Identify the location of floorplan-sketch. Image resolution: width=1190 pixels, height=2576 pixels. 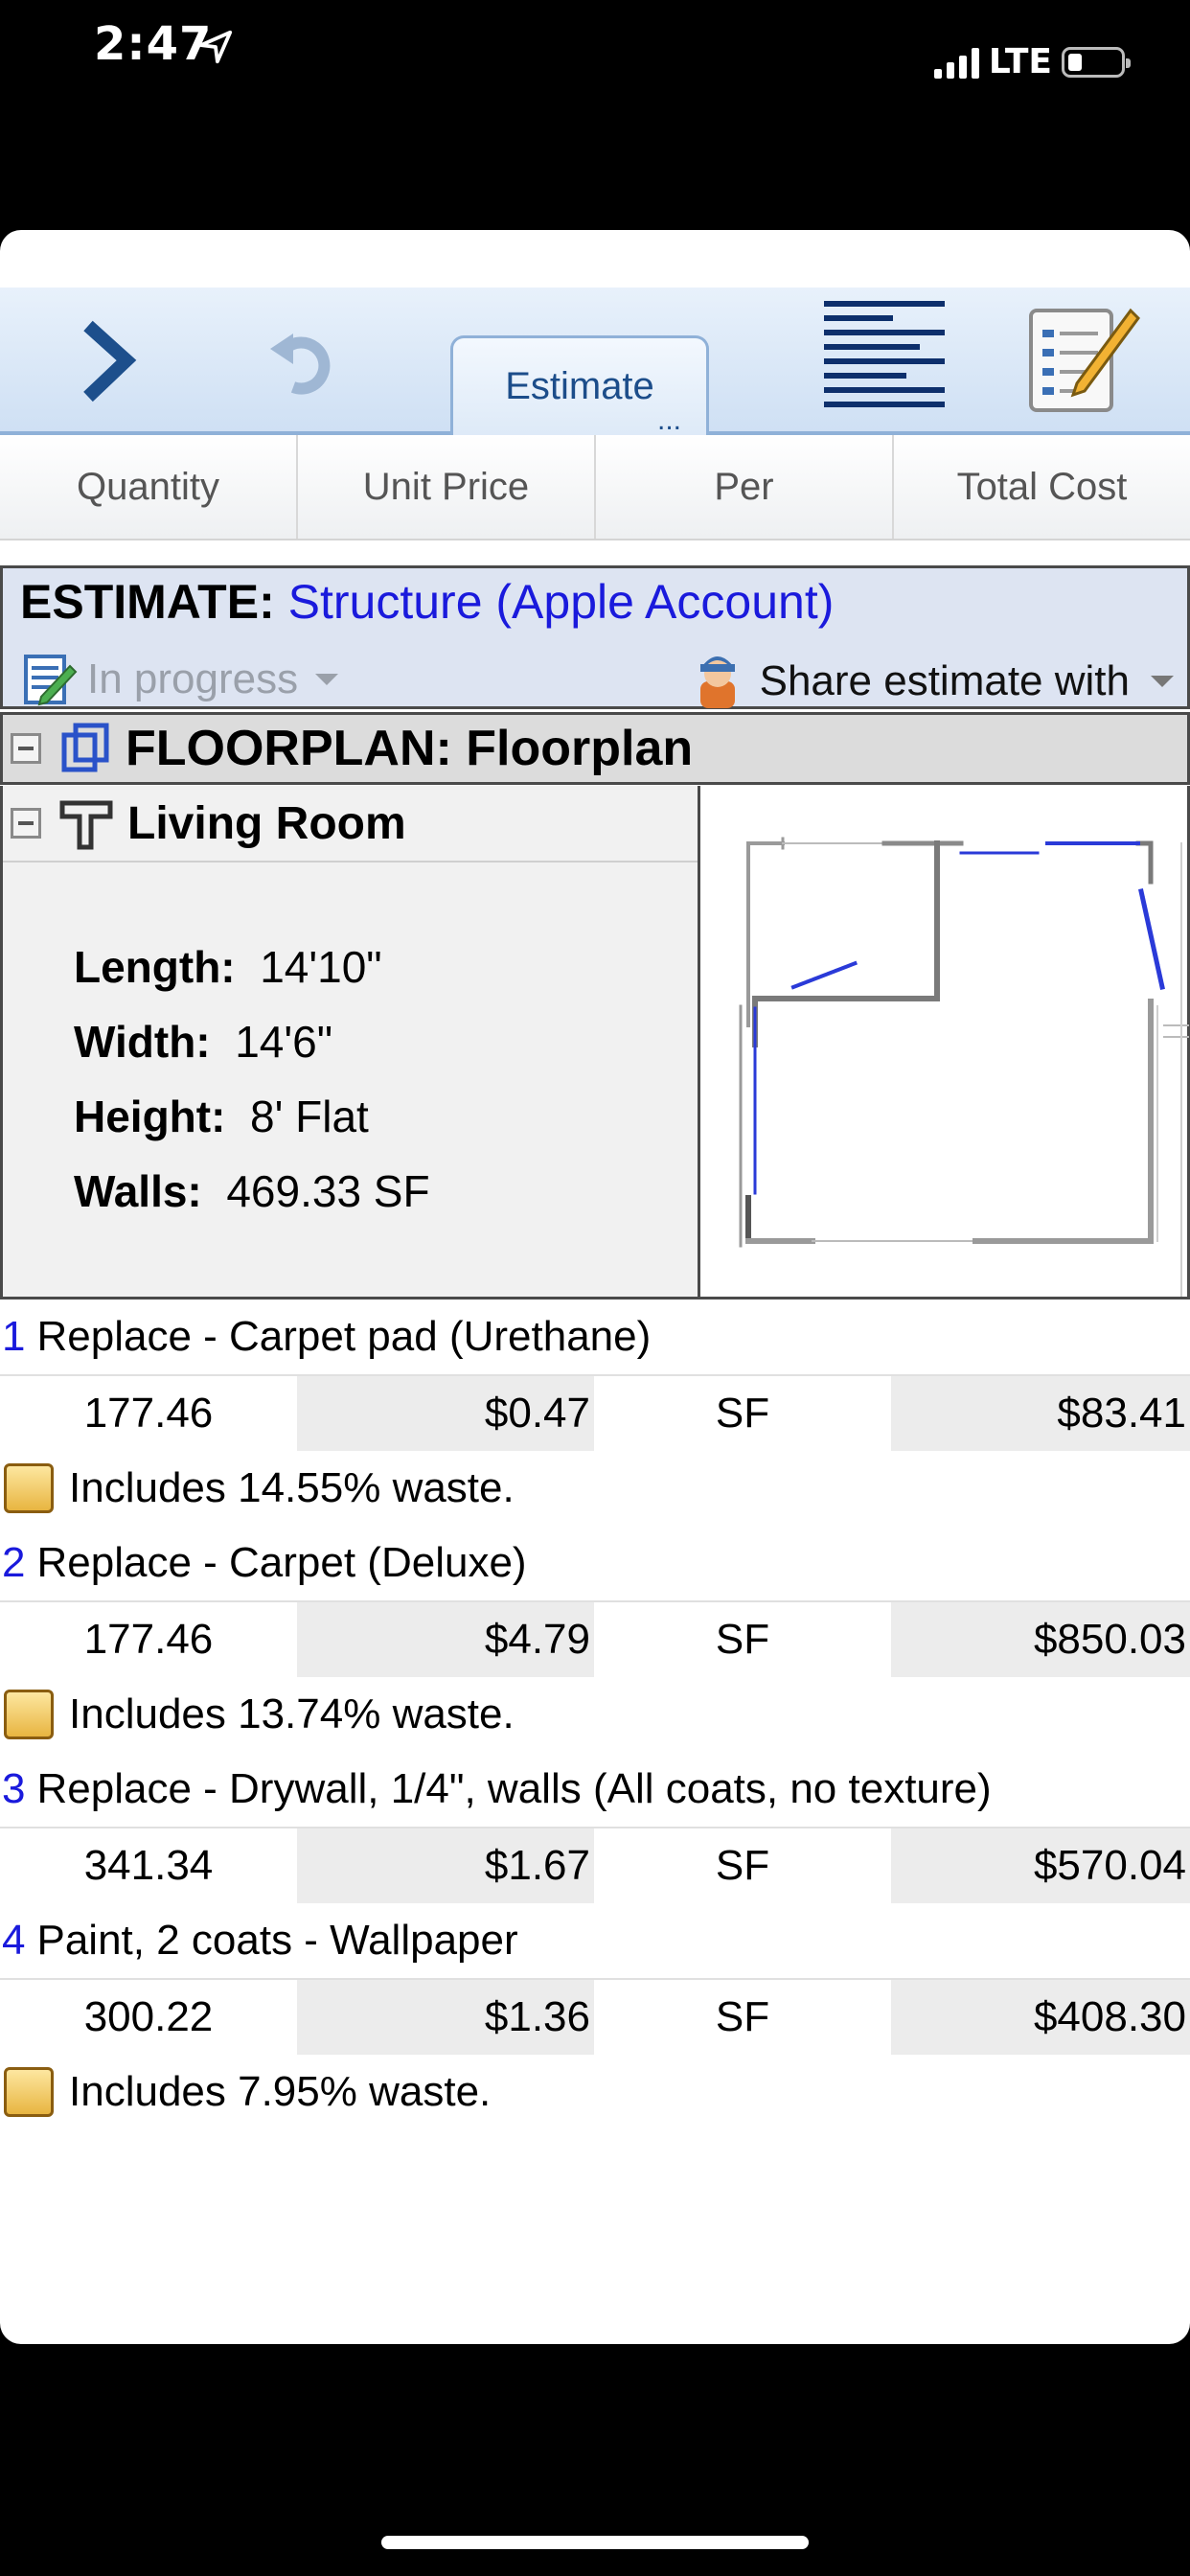
(946, 1041).